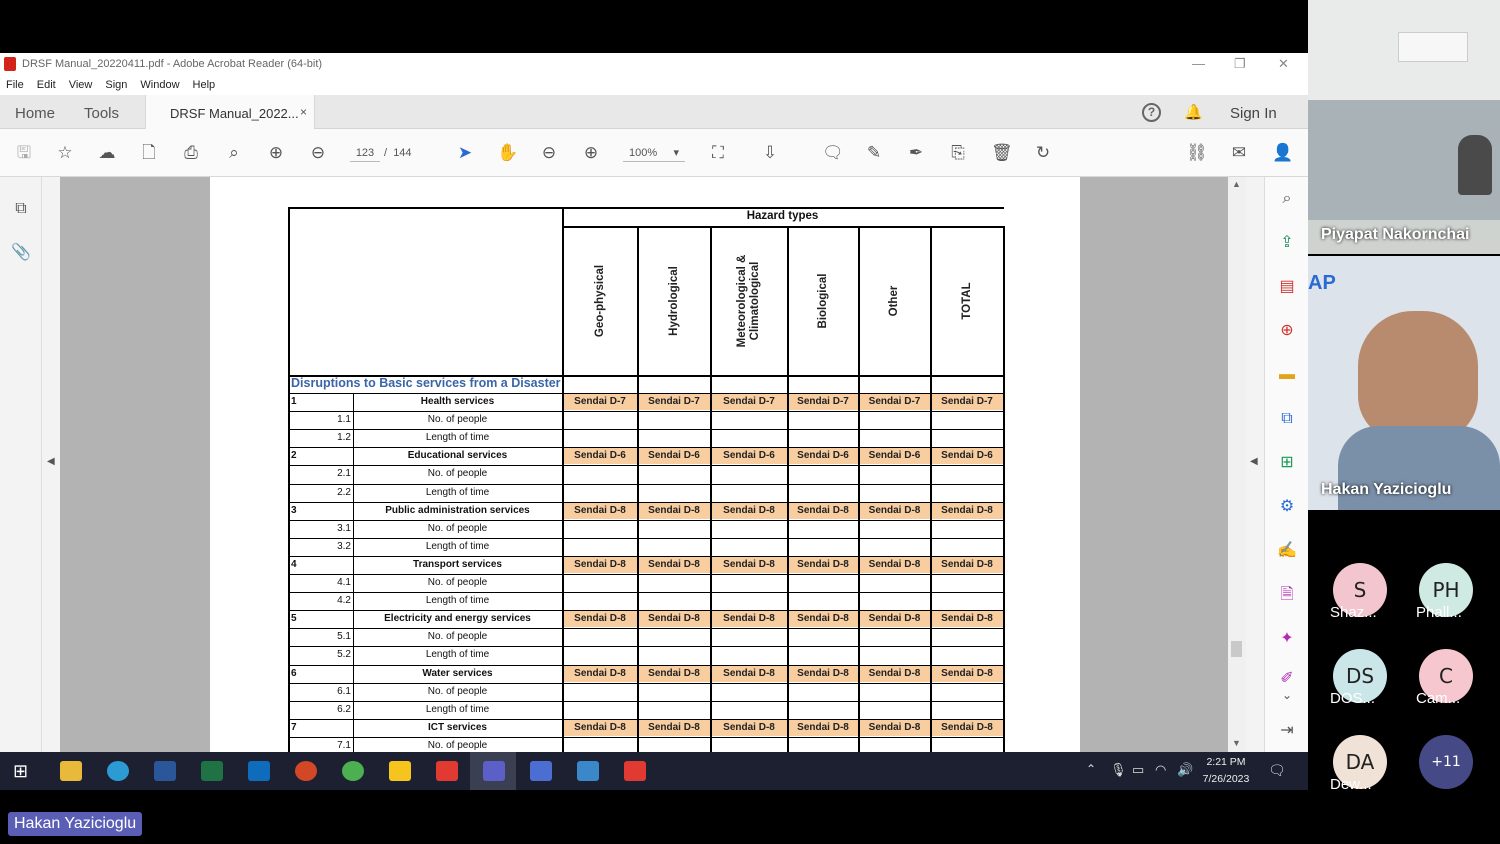 This screenshot has height=844, width=1500. What do you see at coordinates (1160, 770) in the screenshot?
I see `wifi-icon: ◠` at bounding box center [1160, 770].